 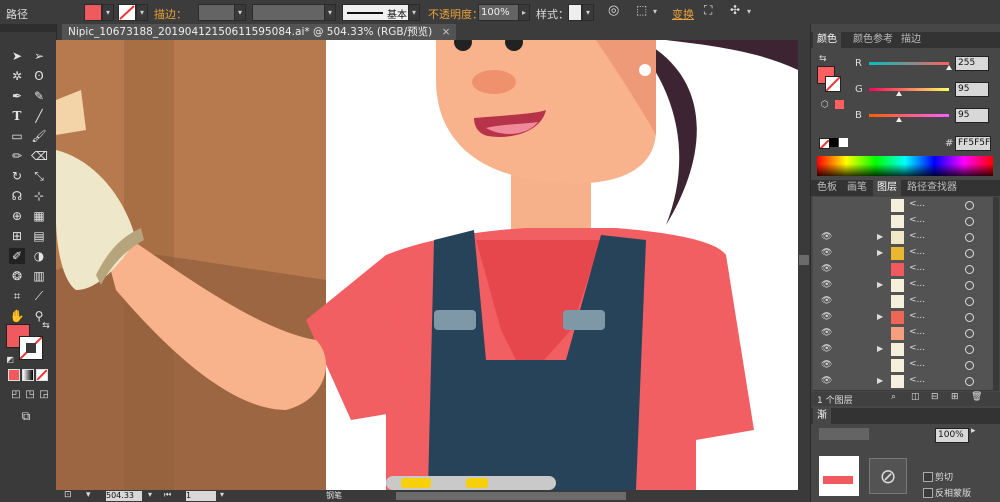 I want to click on draw-inside-icon: ◲, so click(x=44, y=395).